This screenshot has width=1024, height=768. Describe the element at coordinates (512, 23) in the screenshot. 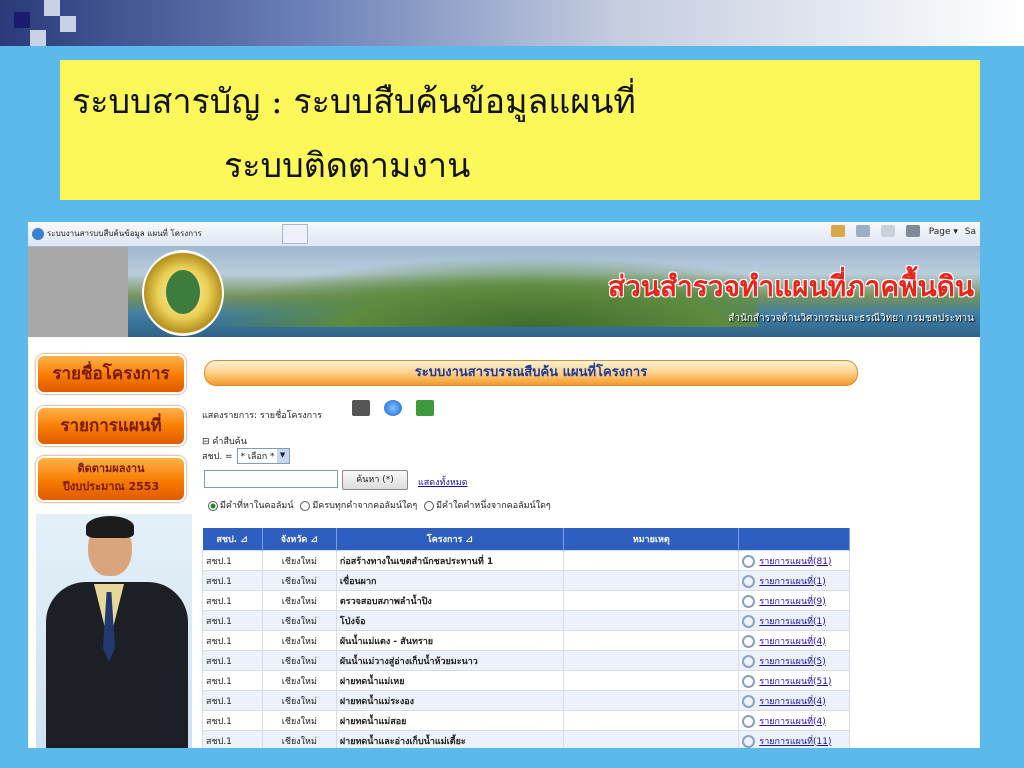

I see `slide-decoration-bar` at that location.